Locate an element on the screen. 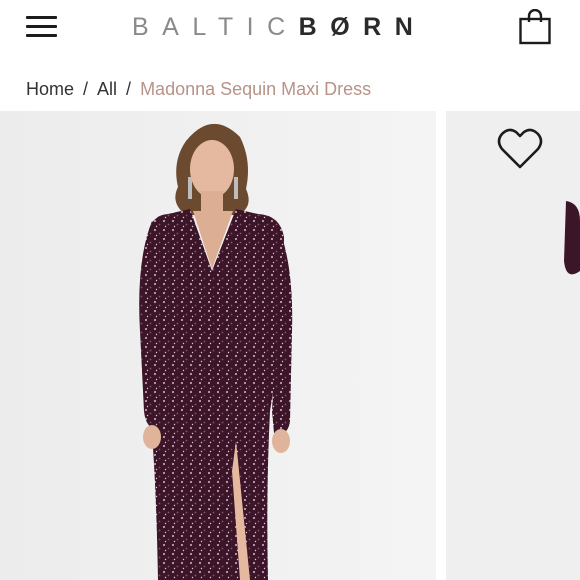 The width and height of the screenshot is (580, 580). breadcrumb: Home / All / Madonna Sequin Maxi Dress is located at coordinates (198, 89).